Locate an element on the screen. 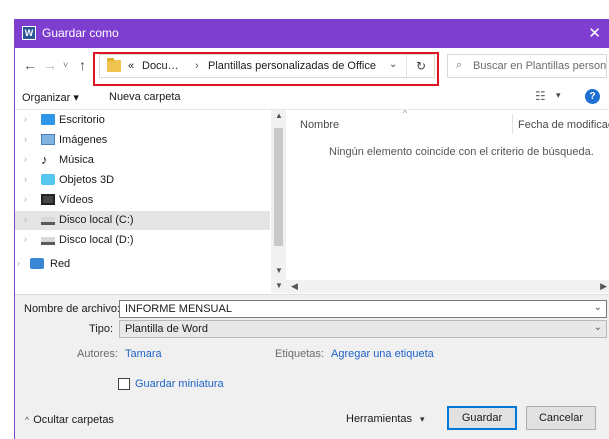  tree-item-music: › ♪ Música is located at coordinates (142, 160).